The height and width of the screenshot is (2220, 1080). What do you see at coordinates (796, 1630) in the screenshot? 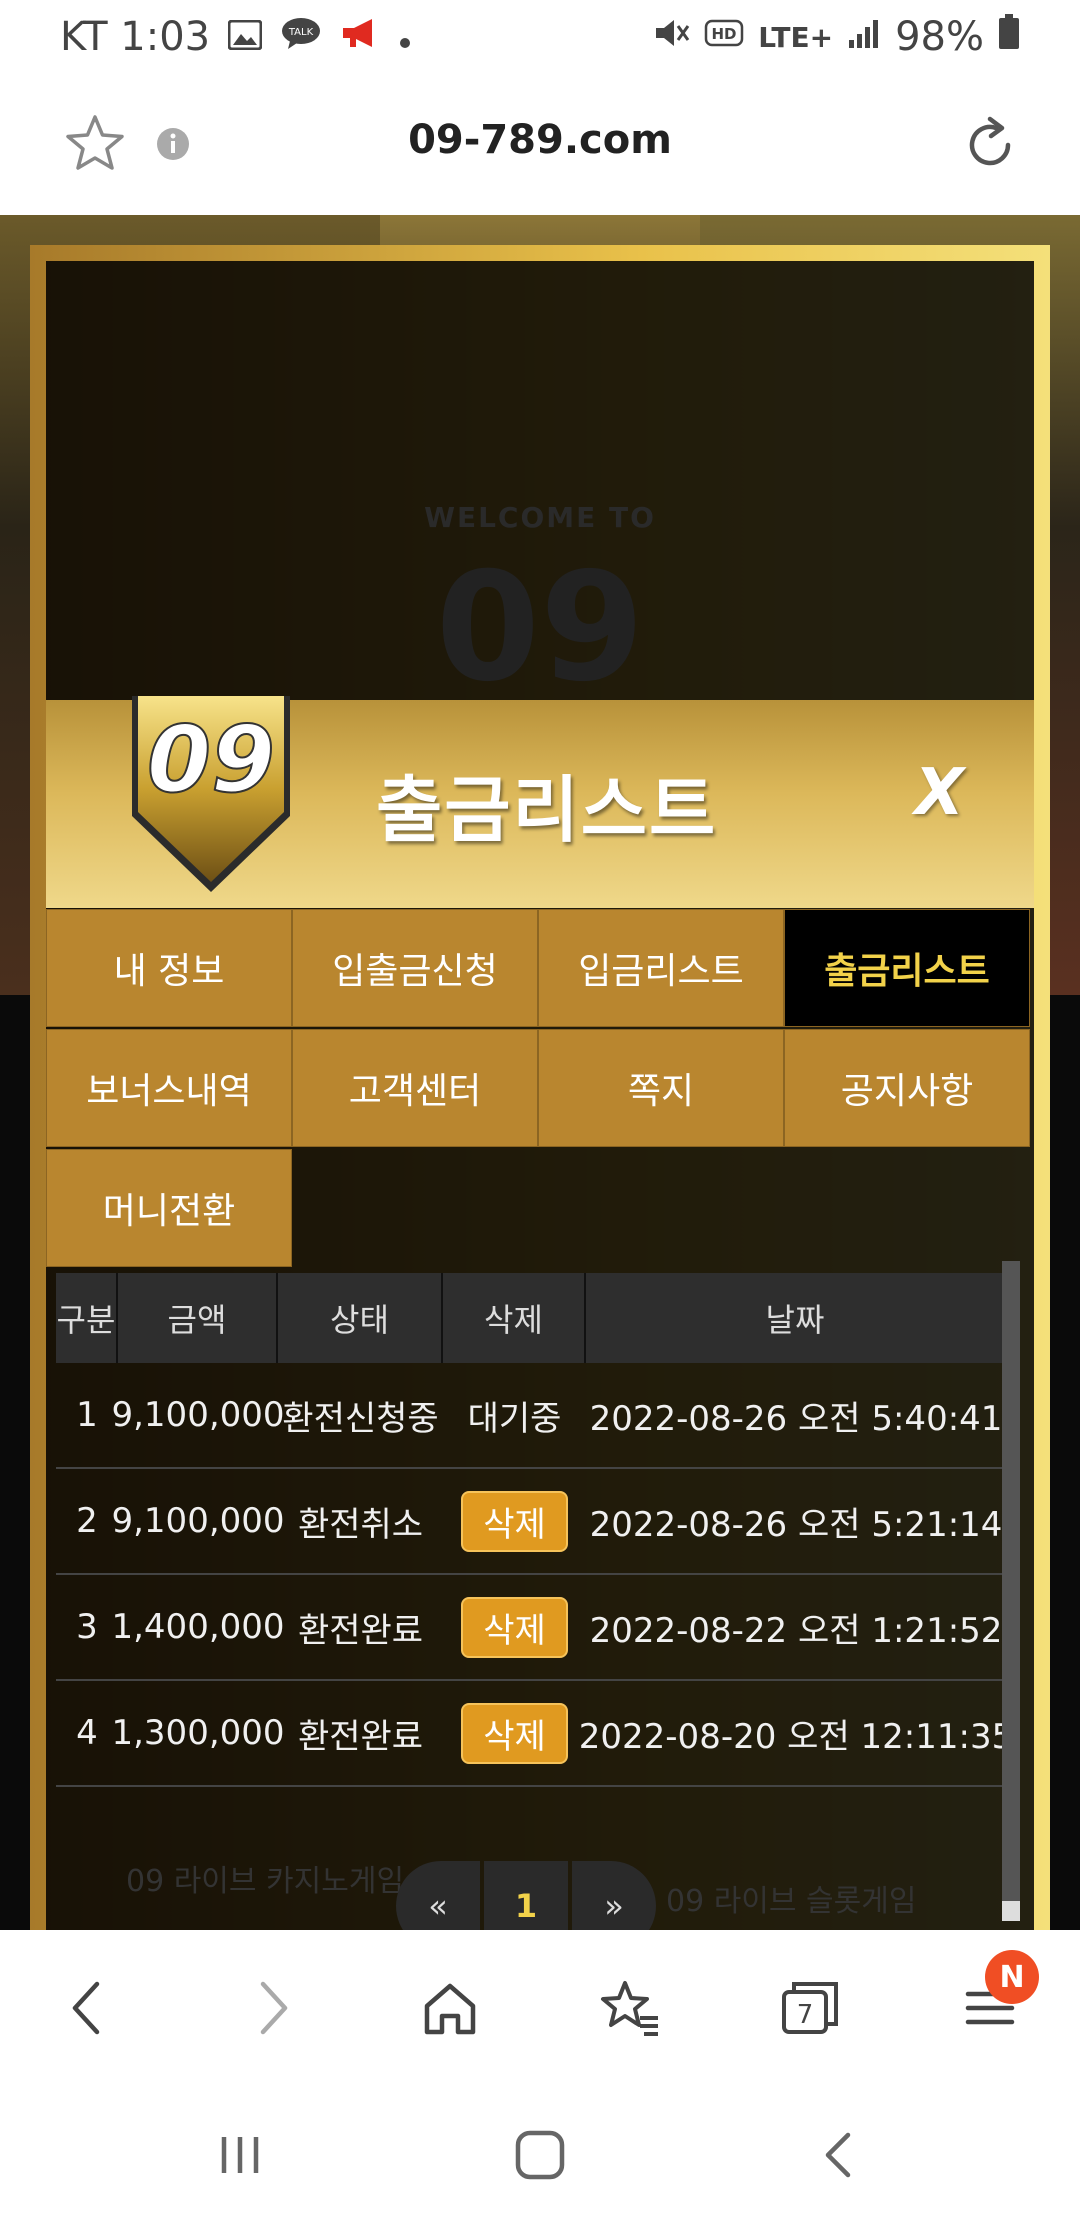
I see `row-date: 2022-08-22 오전 1:21:52` at bounding box center [796, 1630].